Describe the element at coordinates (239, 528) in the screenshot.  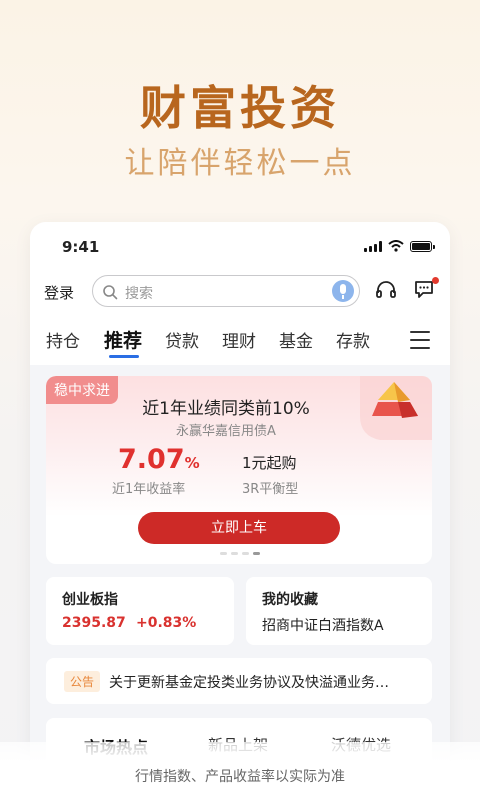
I see `buy-now-button: 立即上车` at that location.